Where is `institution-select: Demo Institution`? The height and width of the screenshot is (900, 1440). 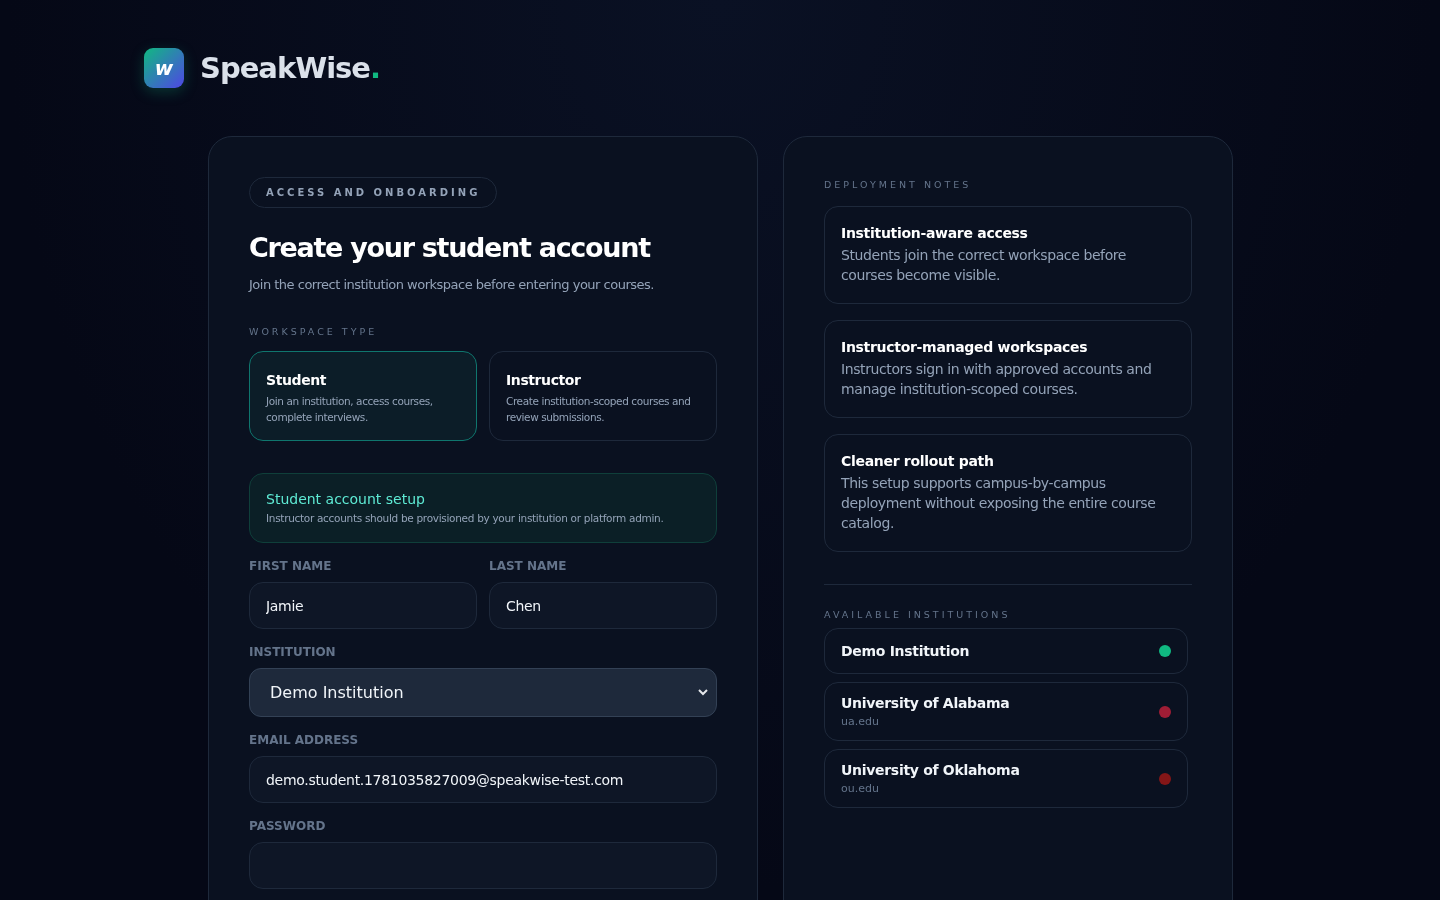 institution-select: Demo Institution is located at coordinates (483, 692).